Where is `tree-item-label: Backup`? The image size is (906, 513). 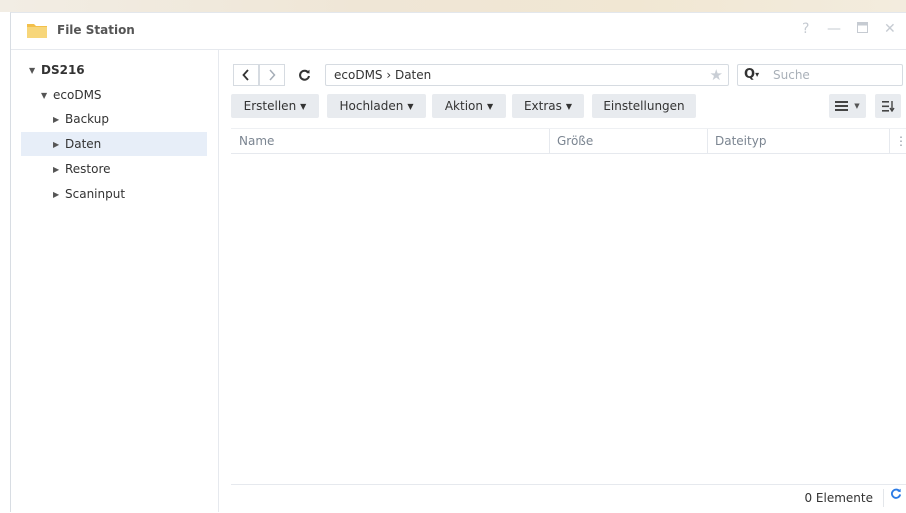 tree-item-label: Backup is located at coordinates (87, 119).